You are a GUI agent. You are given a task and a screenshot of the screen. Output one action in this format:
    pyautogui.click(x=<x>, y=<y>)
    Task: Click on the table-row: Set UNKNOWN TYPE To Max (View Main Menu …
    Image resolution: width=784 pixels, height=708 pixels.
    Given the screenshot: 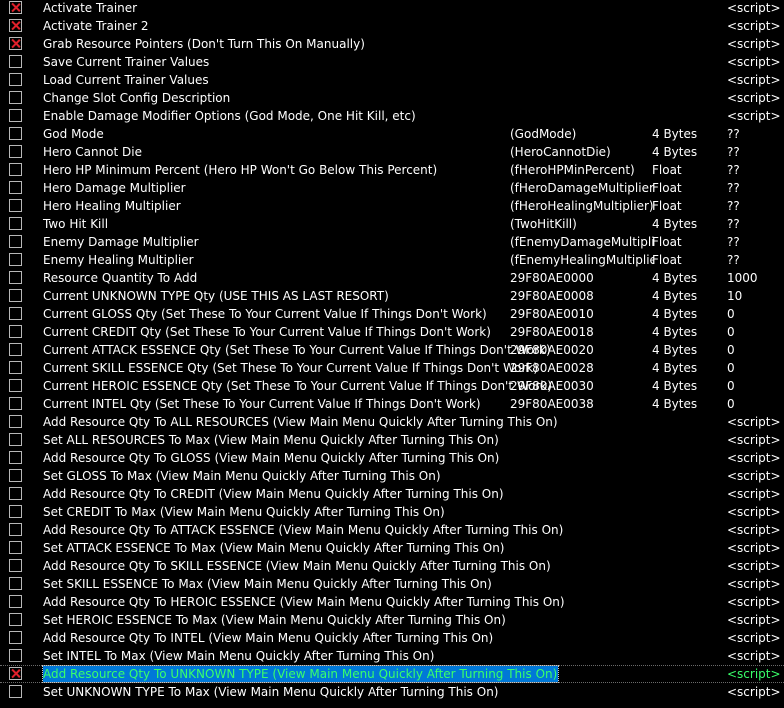 What is the action you would take?
    pyautogui.click(x=392, y=692)
    